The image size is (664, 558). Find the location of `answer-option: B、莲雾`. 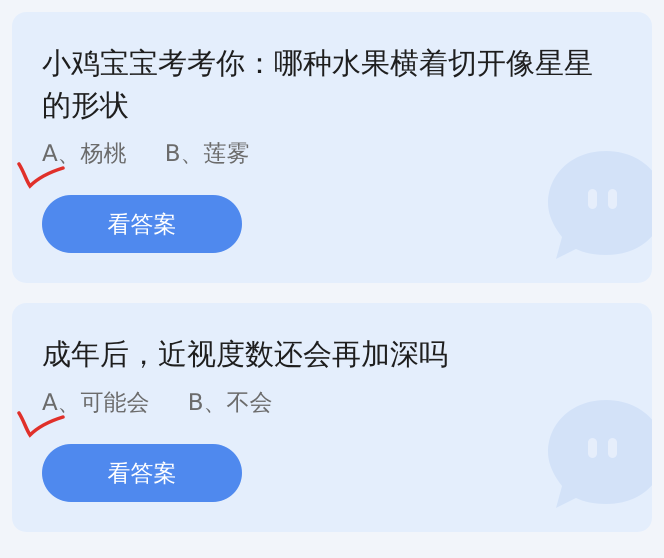

answer-option: B、莲雾 is located at coordinates (207, 154).